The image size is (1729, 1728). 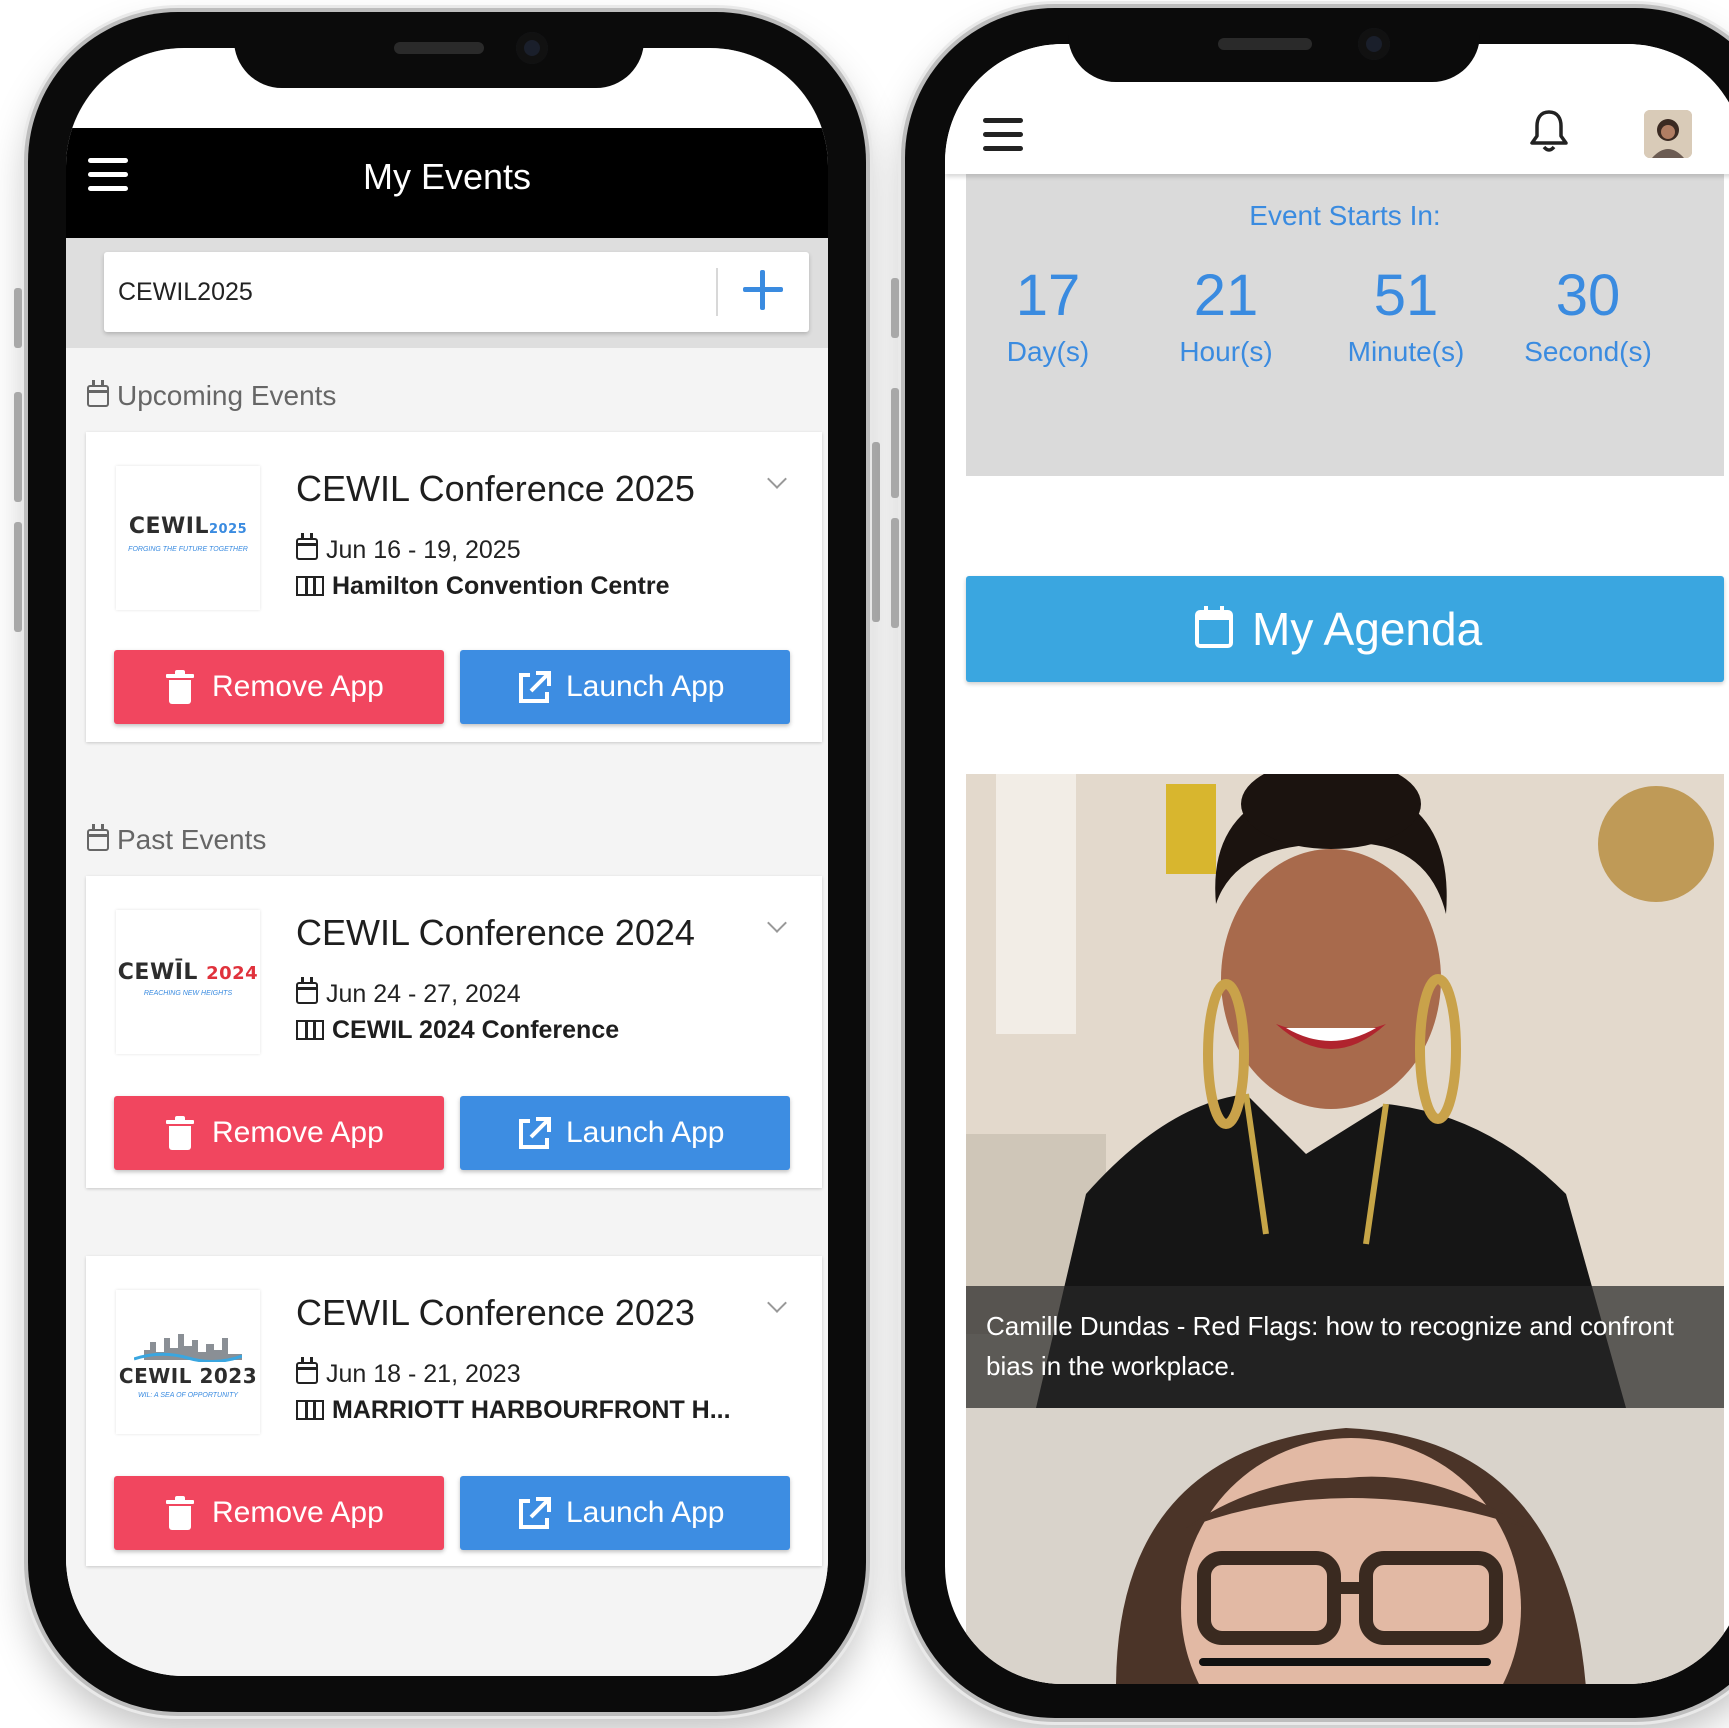 What do you see at coordinates (1345, 1662) in the screenshot?
I see `home-indicator` at bounding box center [1345, 1662].